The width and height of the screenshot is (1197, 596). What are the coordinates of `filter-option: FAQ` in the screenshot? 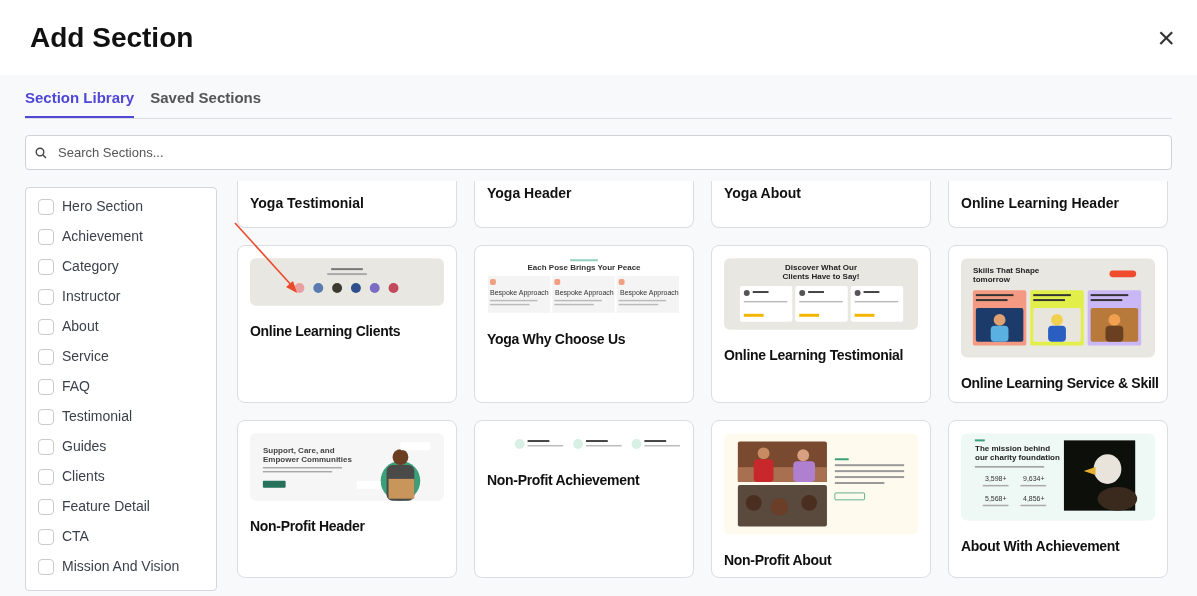 It's located at (127, 386).